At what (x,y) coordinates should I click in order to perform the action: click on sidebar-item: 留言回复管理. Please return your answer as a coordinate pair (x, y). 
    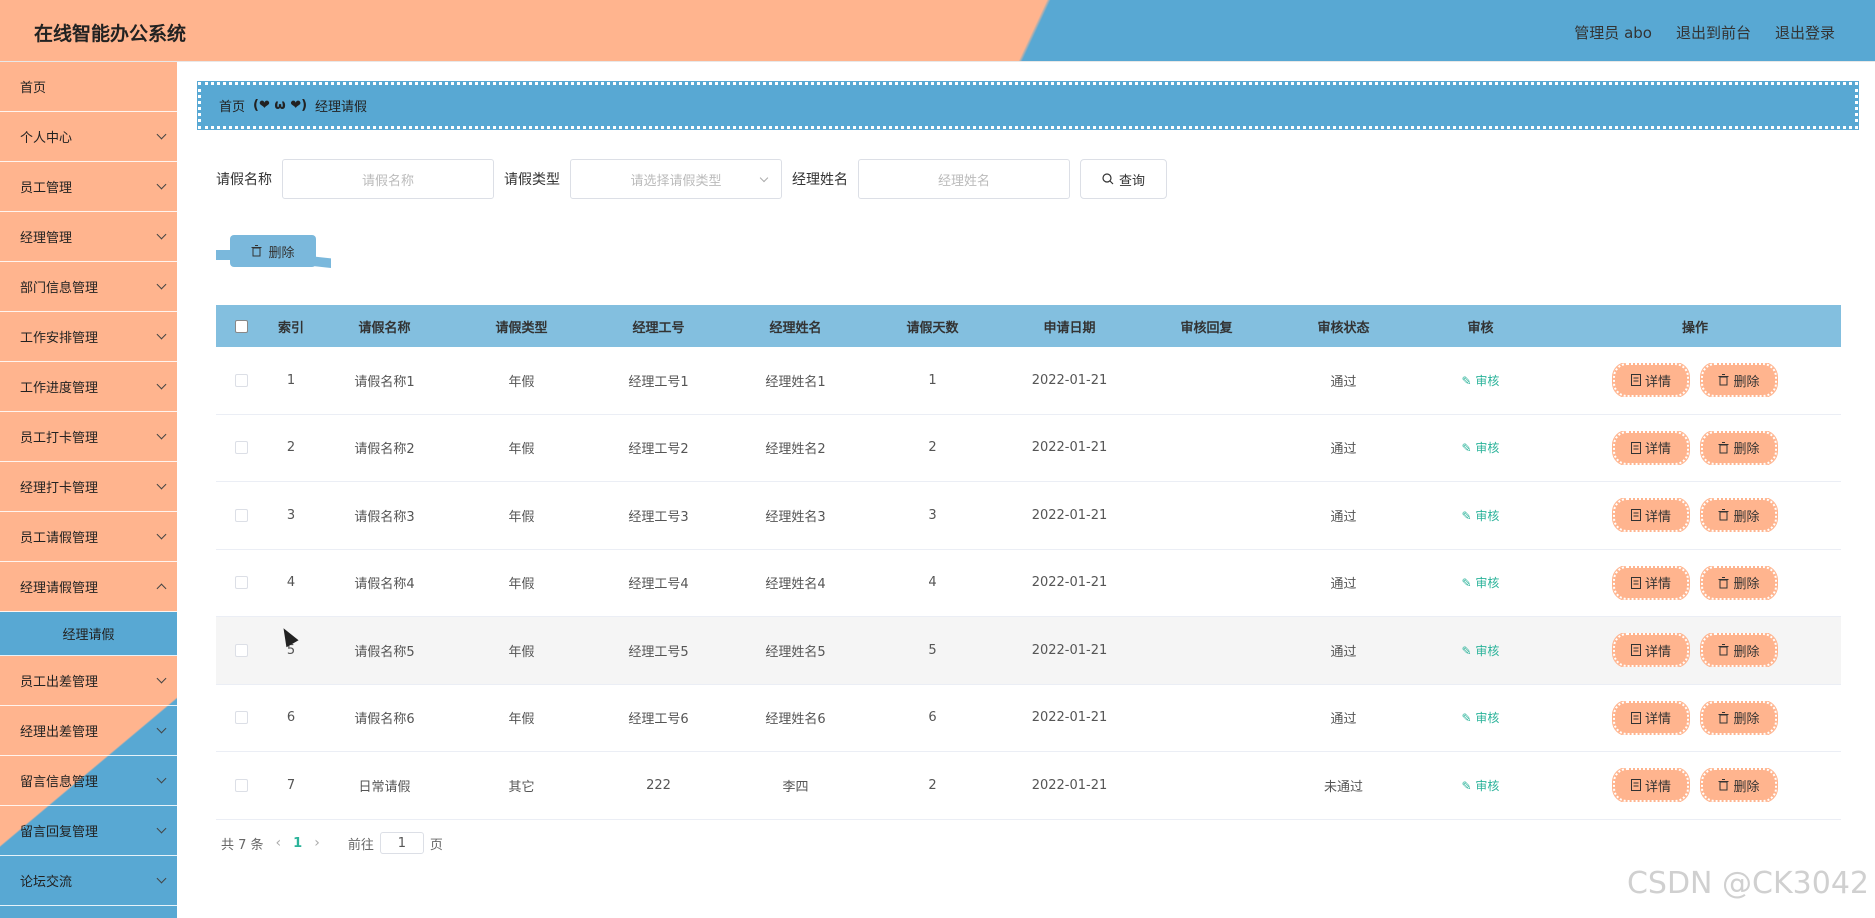
    Looking at the image, I should click on (88, 831).